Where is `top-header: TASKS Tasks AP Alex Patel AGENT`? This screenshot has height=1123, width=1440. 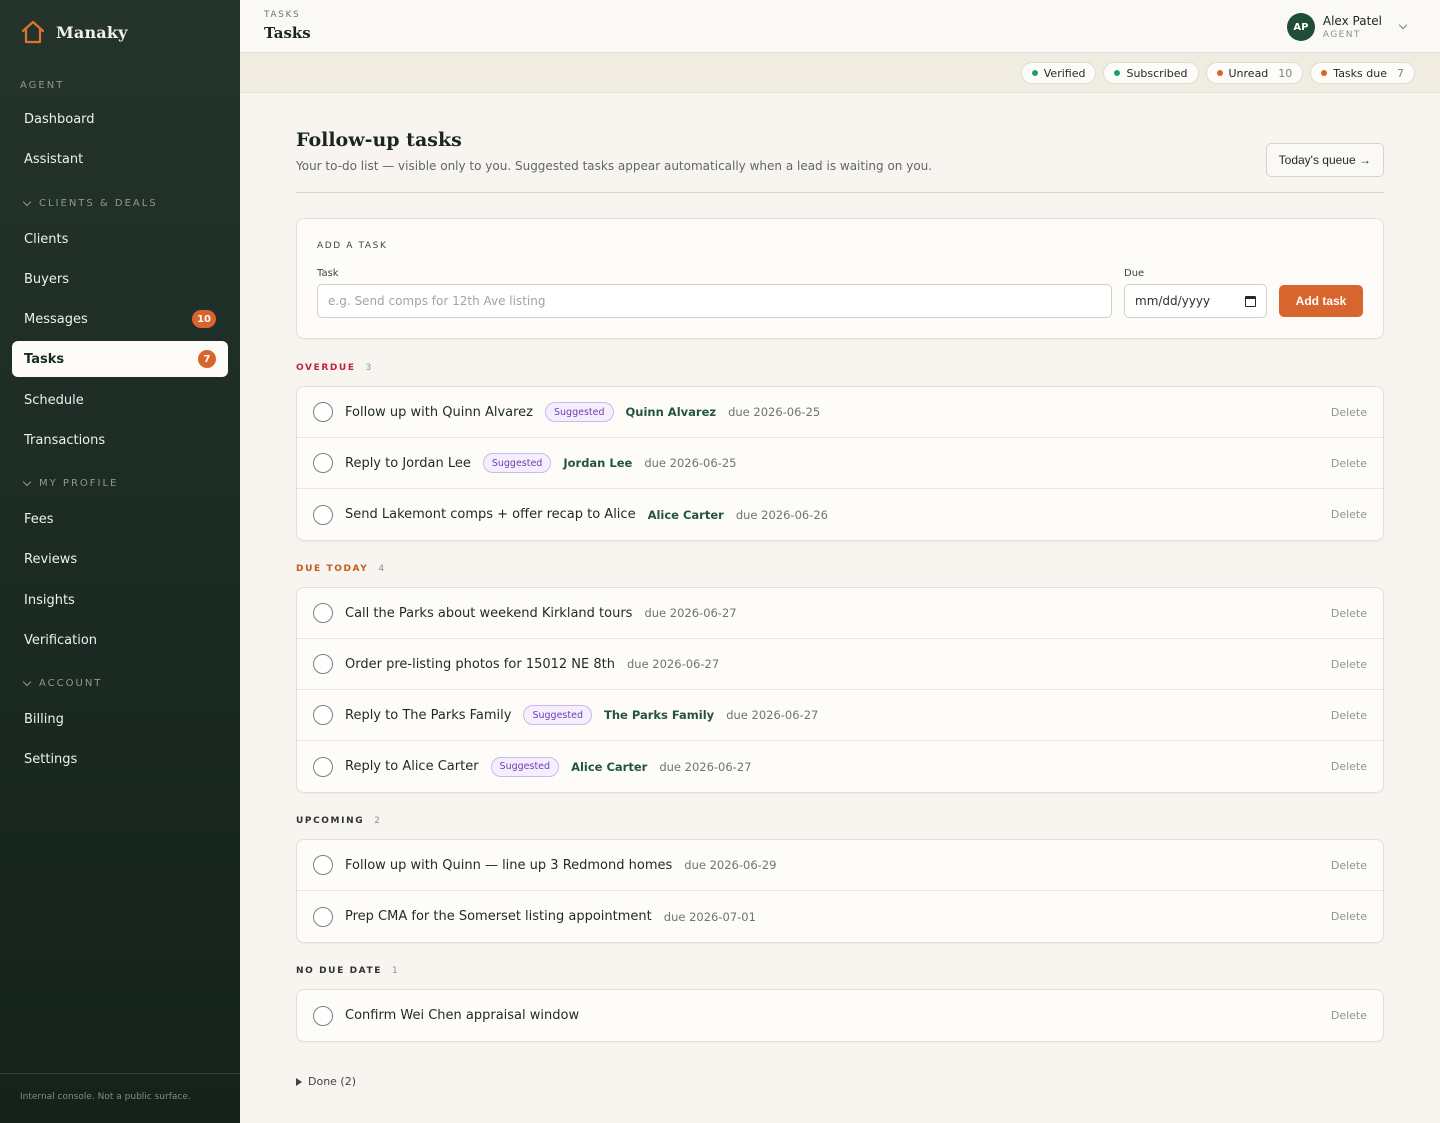 top-header: TASKS Tasks AP Alex Patel AGENT is located at coordinates (840, 26).